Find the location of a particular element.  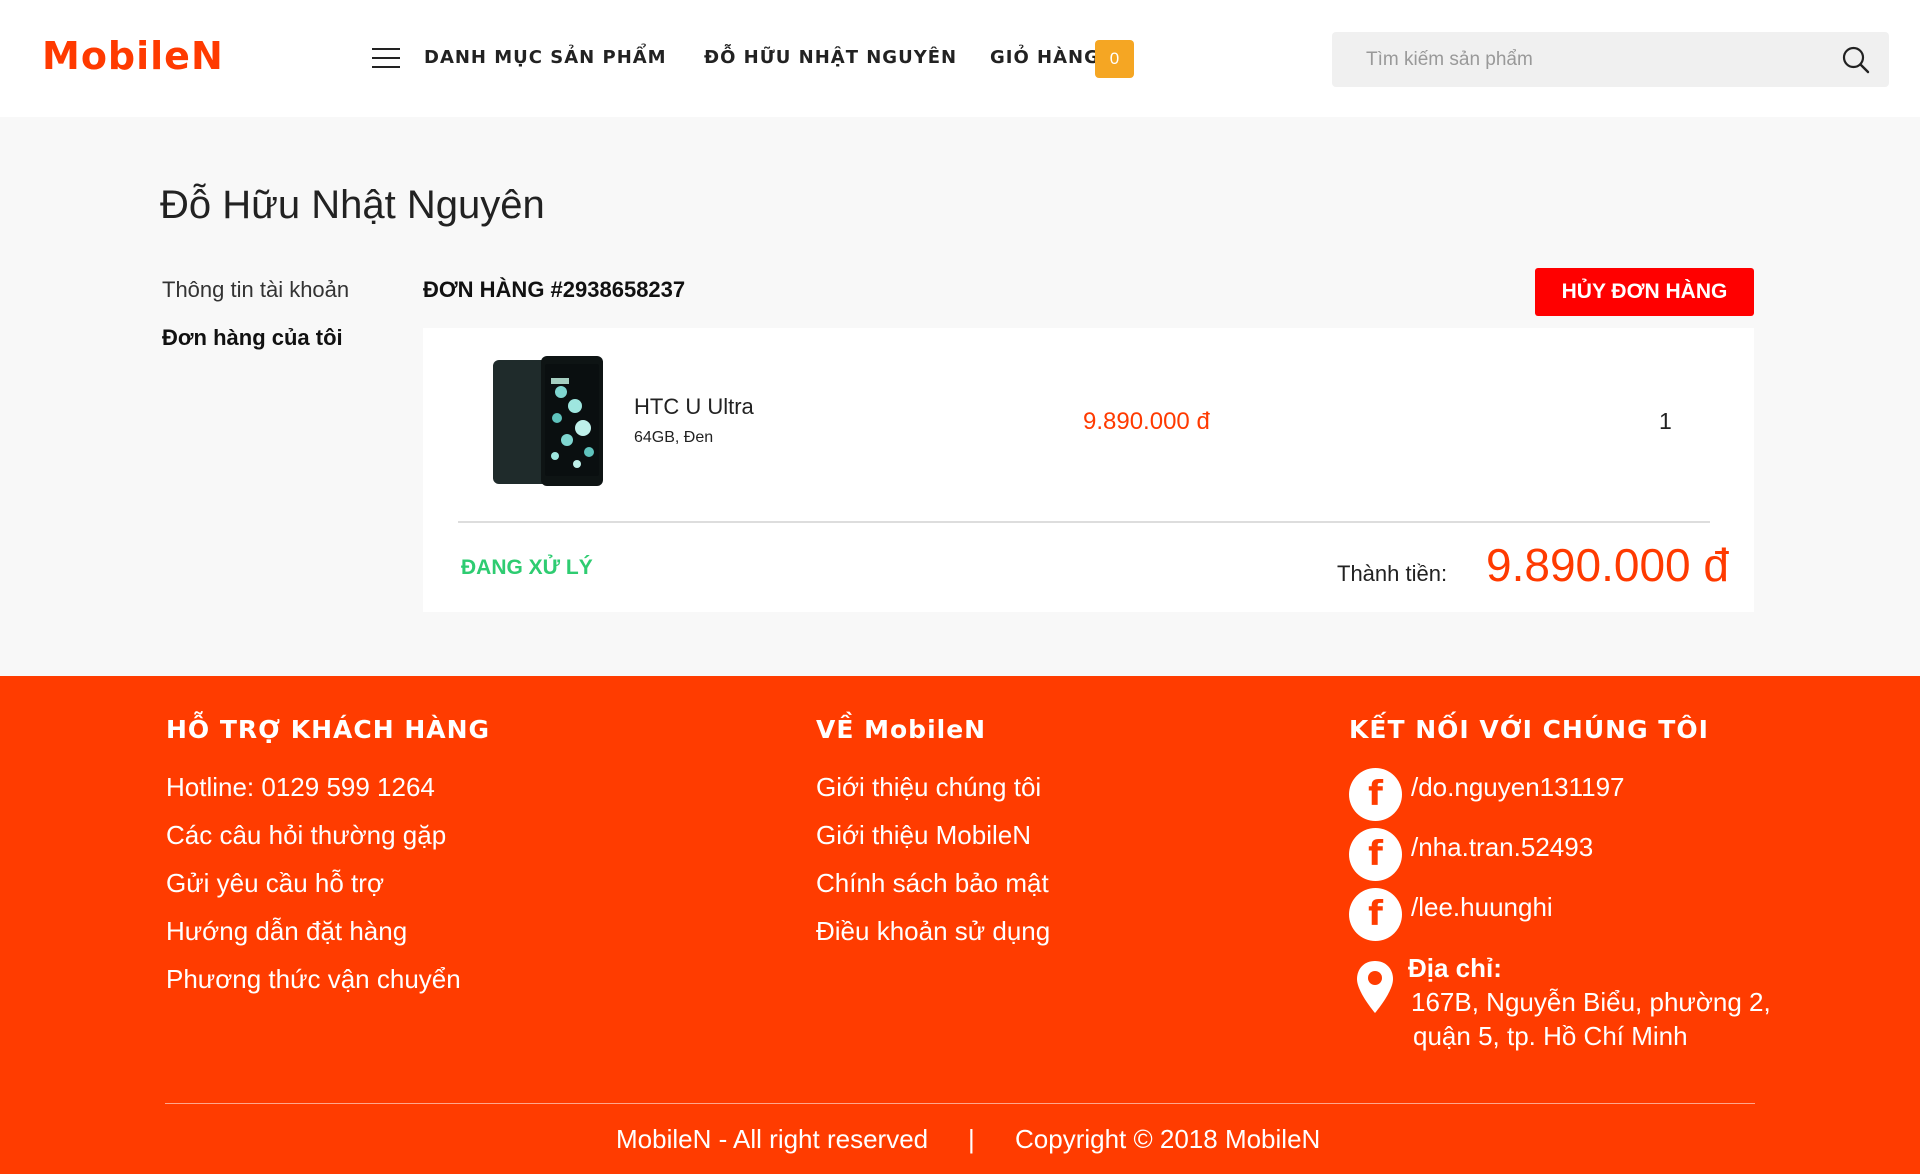

order-total-label: Thành tiền: is located at coordinates (1392, 573).